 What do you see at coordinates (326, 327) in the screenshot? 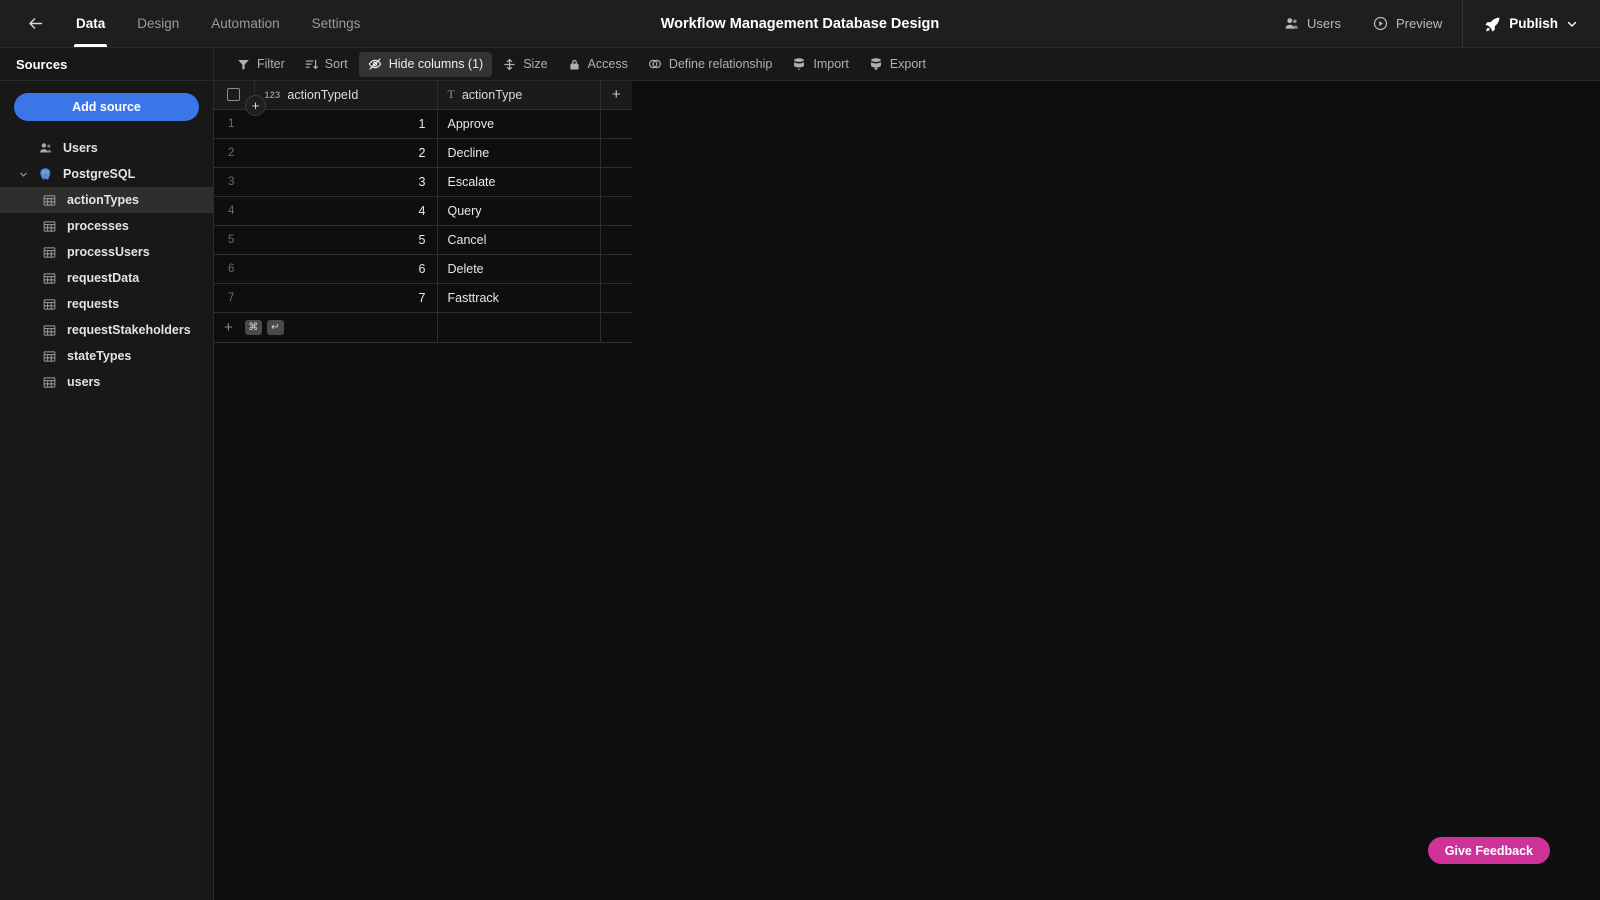
I see `add-row-controls: + ⌘ ↵` at bounding box center [326, 327].